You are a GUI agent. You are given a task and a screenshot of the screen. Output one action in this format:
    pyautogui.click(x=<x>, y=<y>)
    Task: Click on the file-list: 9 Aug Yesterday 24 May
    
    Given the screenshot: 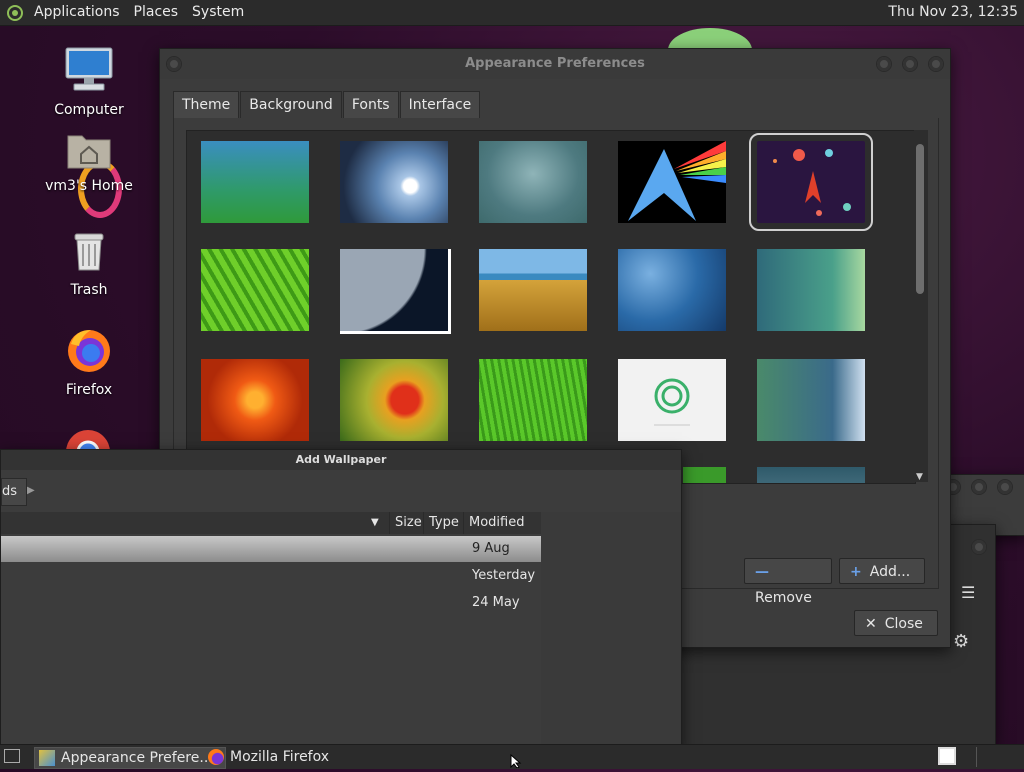 What is the action you would take?
    pyautogui.click(x=271, y=642)
    